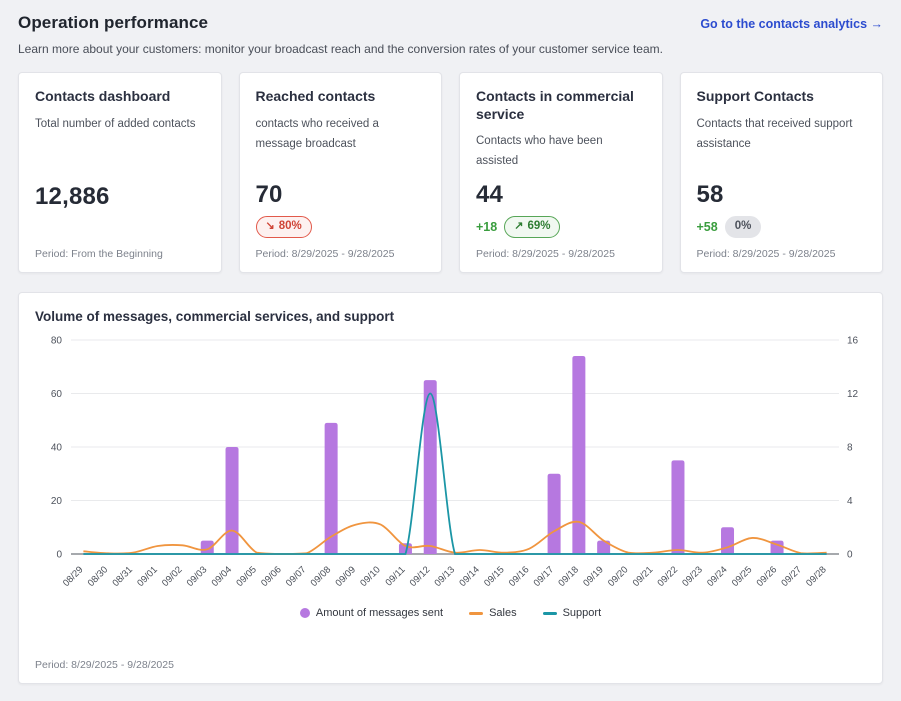 The width and height of the screenshot is (901, 701). I want to click on chart-legend: Amount of messages sent Sales Support, so click(450, 613).